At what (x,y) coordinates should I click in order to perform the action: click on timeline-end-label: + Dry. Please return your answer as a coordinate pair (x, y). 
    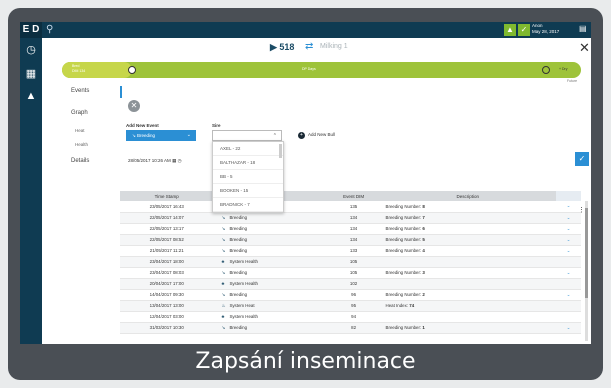
    Looking at the image, I should click on (563, 69).